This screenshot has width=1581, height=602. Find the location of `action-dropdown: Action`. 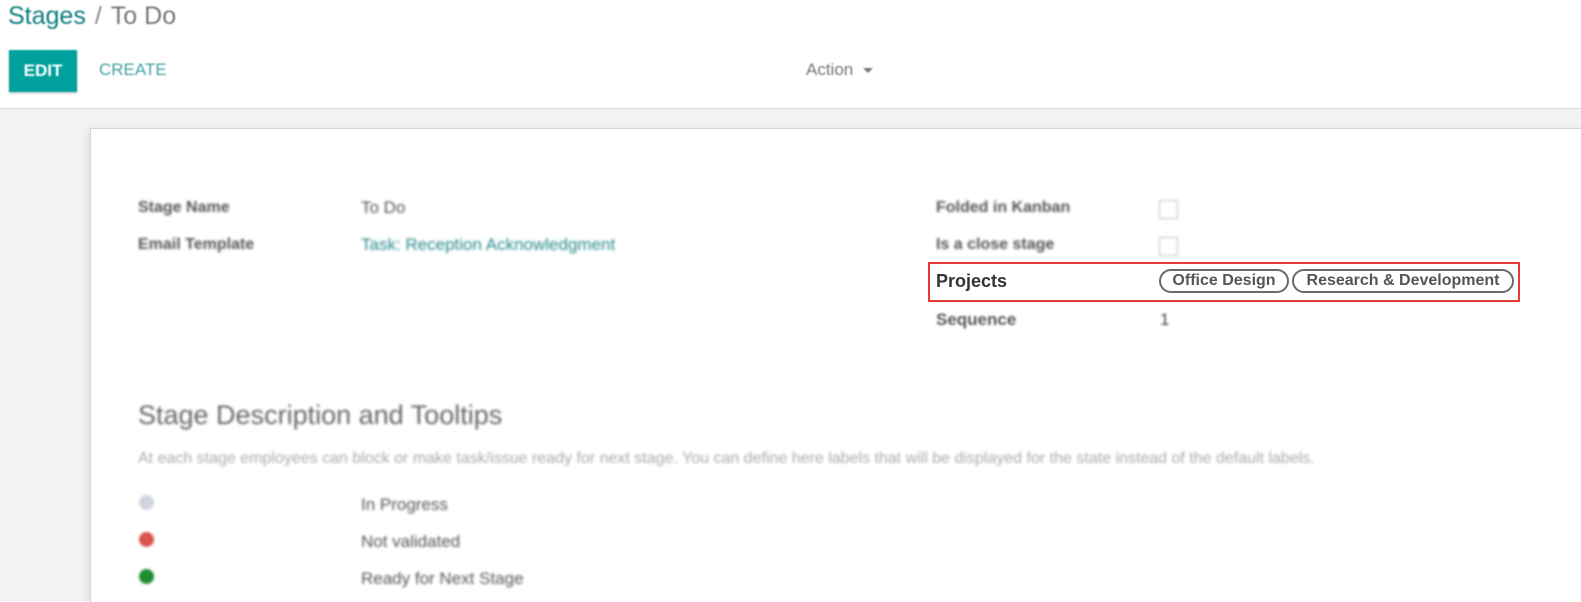

action-dropdown: Action is located at coordinates (840, 70).